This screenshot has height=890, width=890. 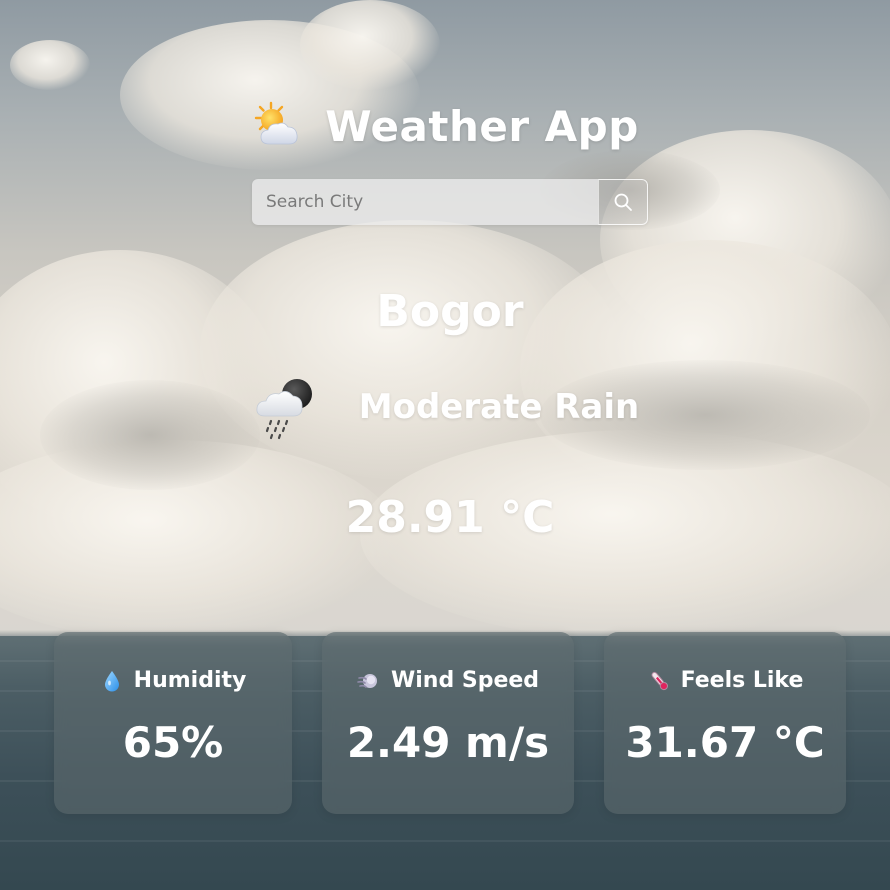 What do you see at coordinates (111, 680) in the screenshot?
I see `droplet-icon` at bounding box center [111, 680].